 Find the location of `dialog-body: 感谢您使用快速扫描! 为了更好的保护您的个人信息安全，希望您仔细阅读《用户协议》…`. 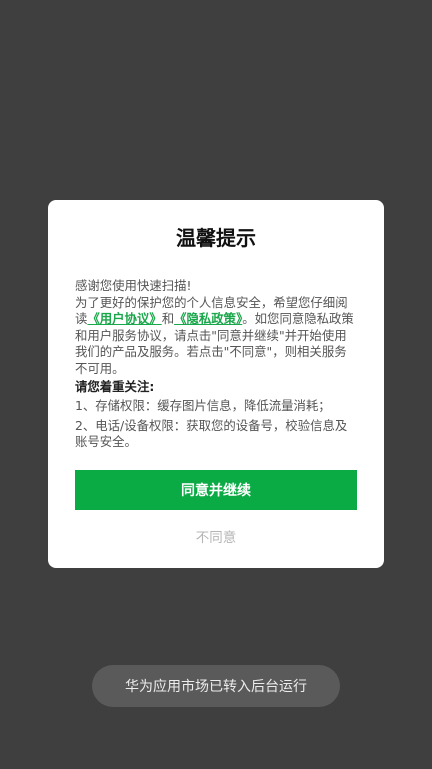

dialog-body: 感谢您使用快速扫描! 为了更好的保护您的个人信息安全，希望您仔细阅读《用户协议》… is located at coordinates (216, 364).